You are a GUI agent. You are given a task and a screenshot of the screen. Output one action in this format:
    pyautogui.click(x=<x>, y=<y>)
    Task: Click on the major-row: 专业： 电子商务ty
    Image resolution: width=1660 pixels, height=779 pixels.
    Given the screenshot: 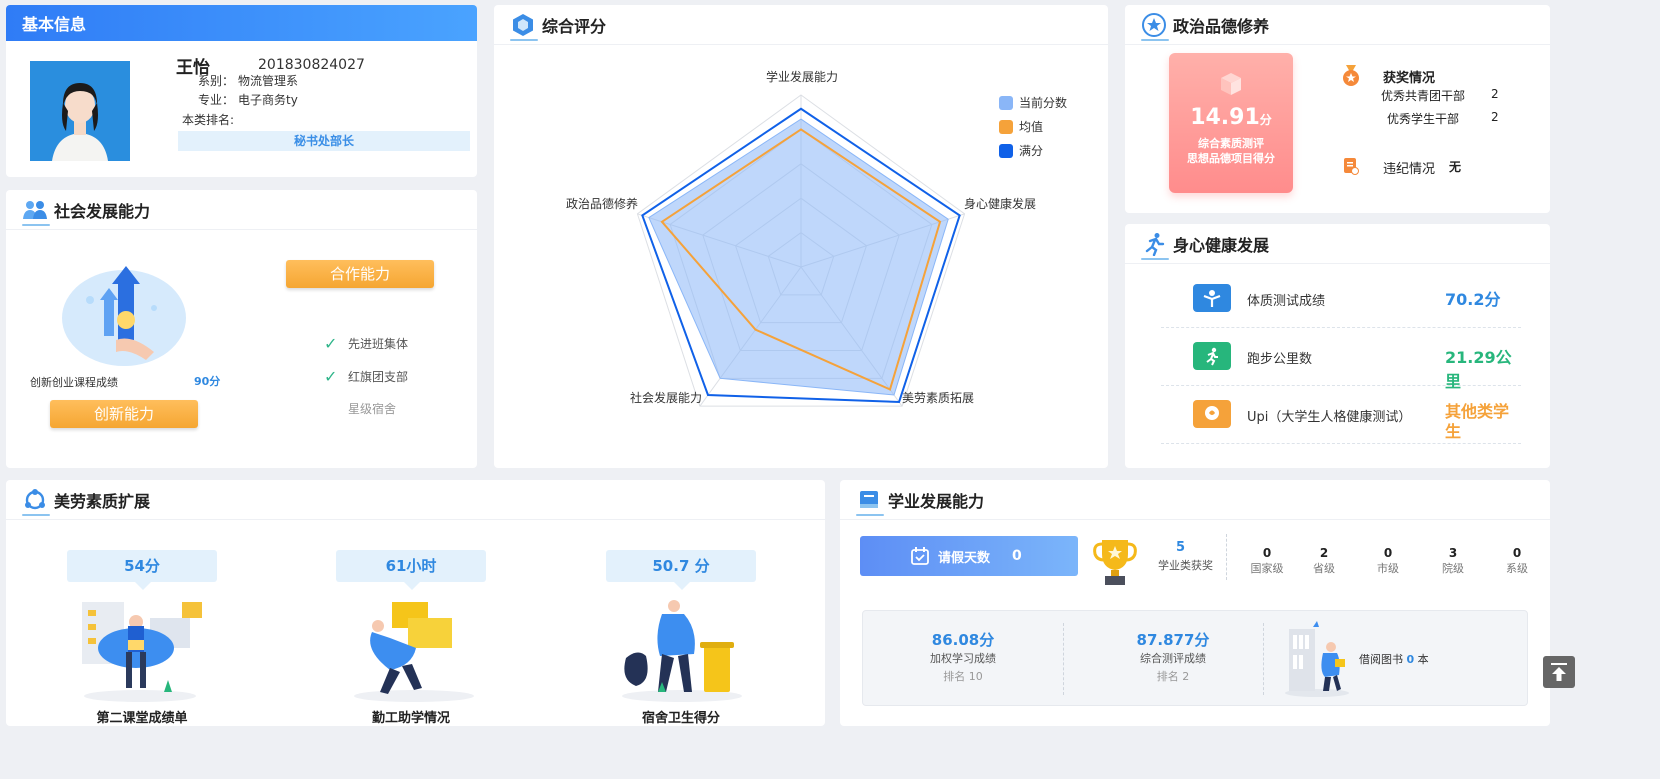 What is the action you would take?
    pyautogui.click(x=238, y=99)
    